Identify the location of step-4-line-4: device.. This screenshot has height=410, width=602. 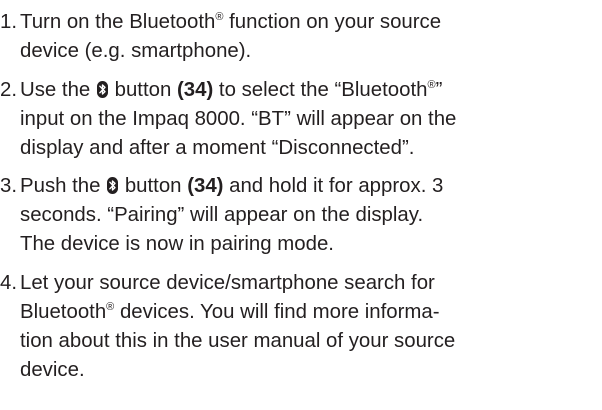
(52, 369).